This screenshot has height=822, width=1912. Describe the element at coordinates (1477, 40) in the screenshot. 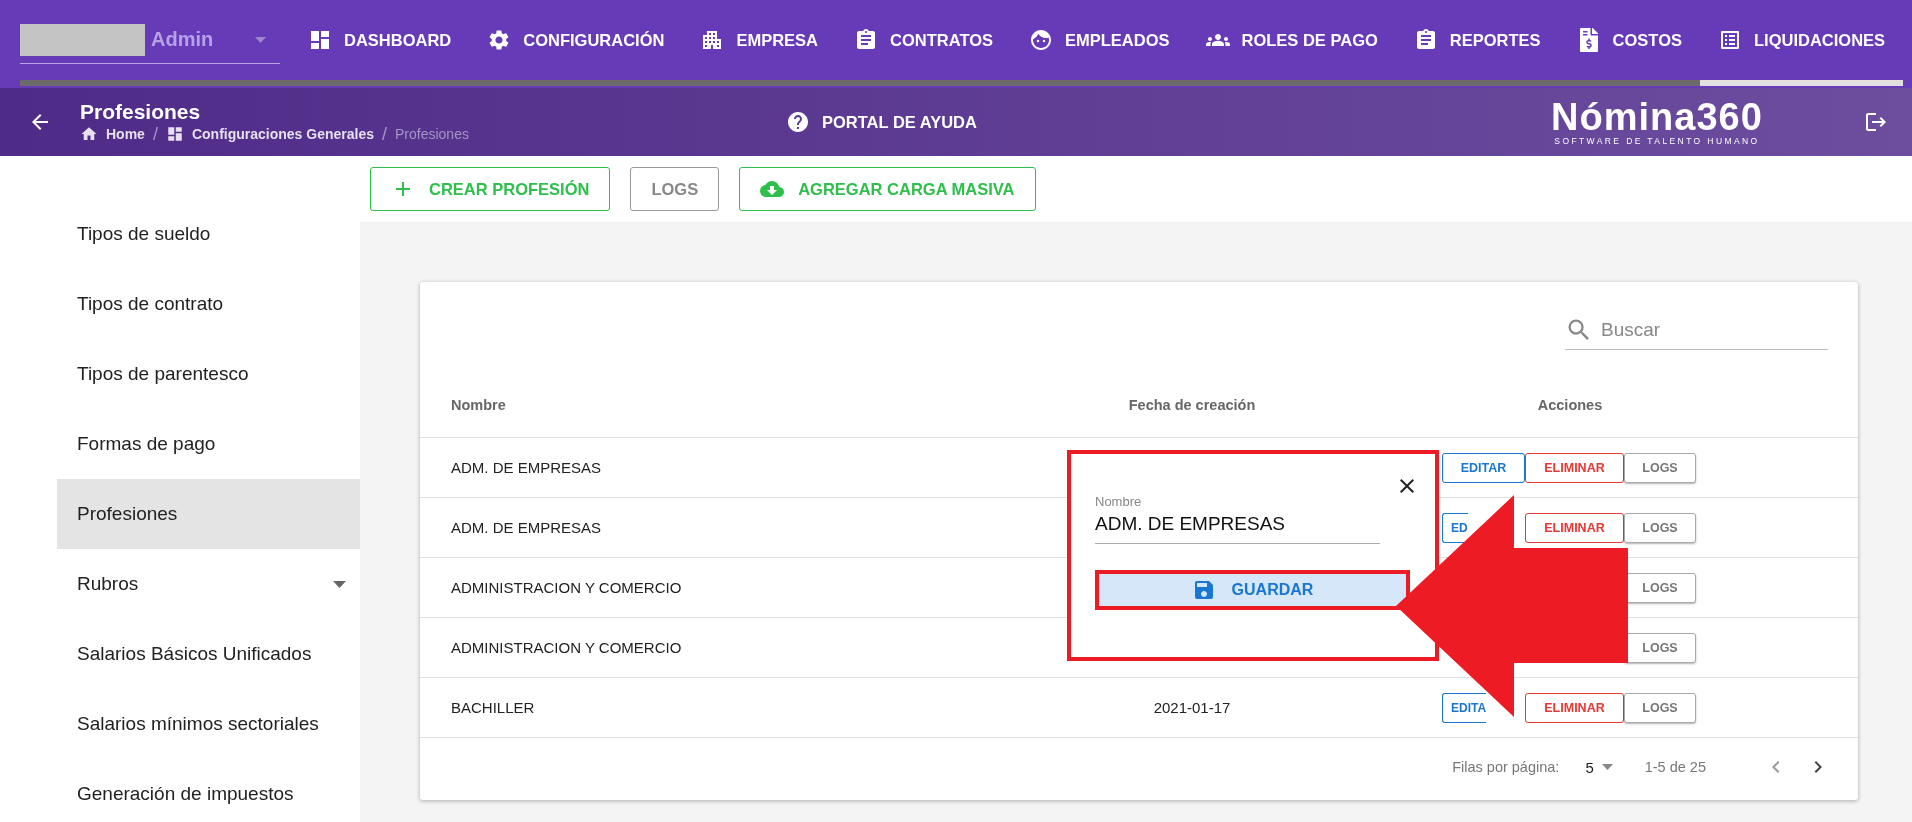

I see `nav-tab: REPORTES` at that location.